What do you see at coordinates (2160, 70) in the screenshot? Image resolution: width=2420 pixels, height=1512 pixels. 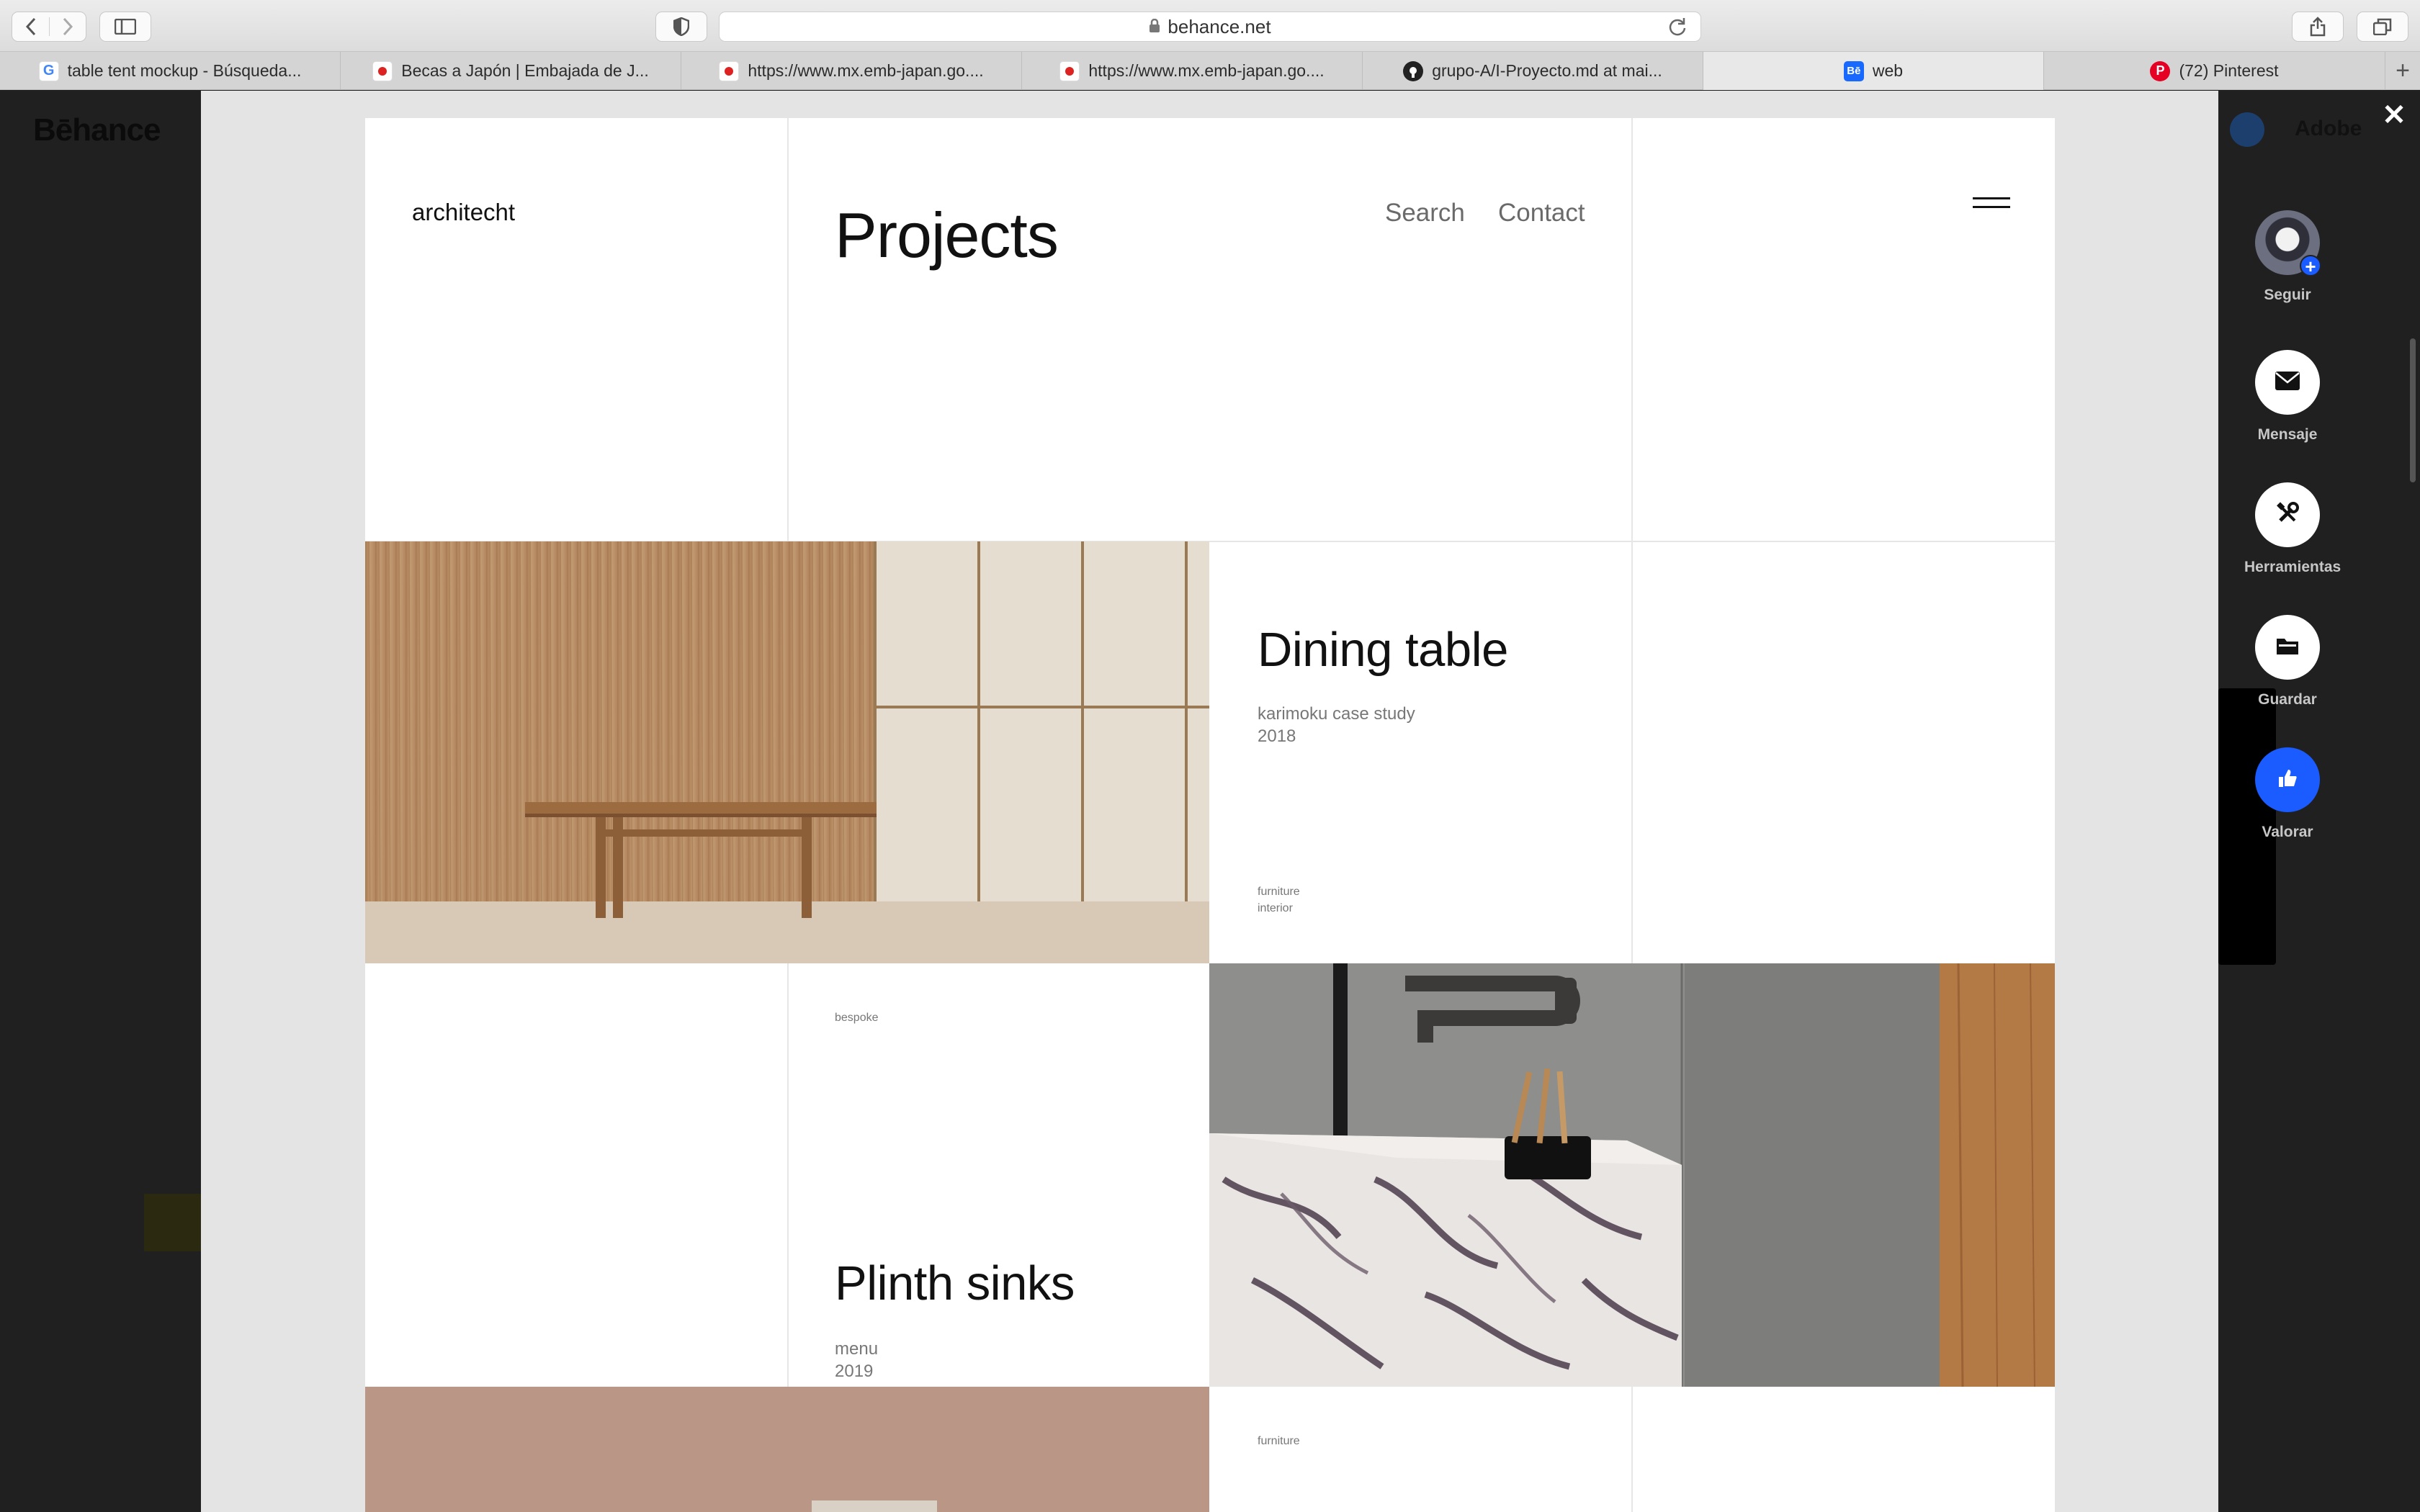 I see `pinterest-icon: P` at bounding box center [2160, 70].